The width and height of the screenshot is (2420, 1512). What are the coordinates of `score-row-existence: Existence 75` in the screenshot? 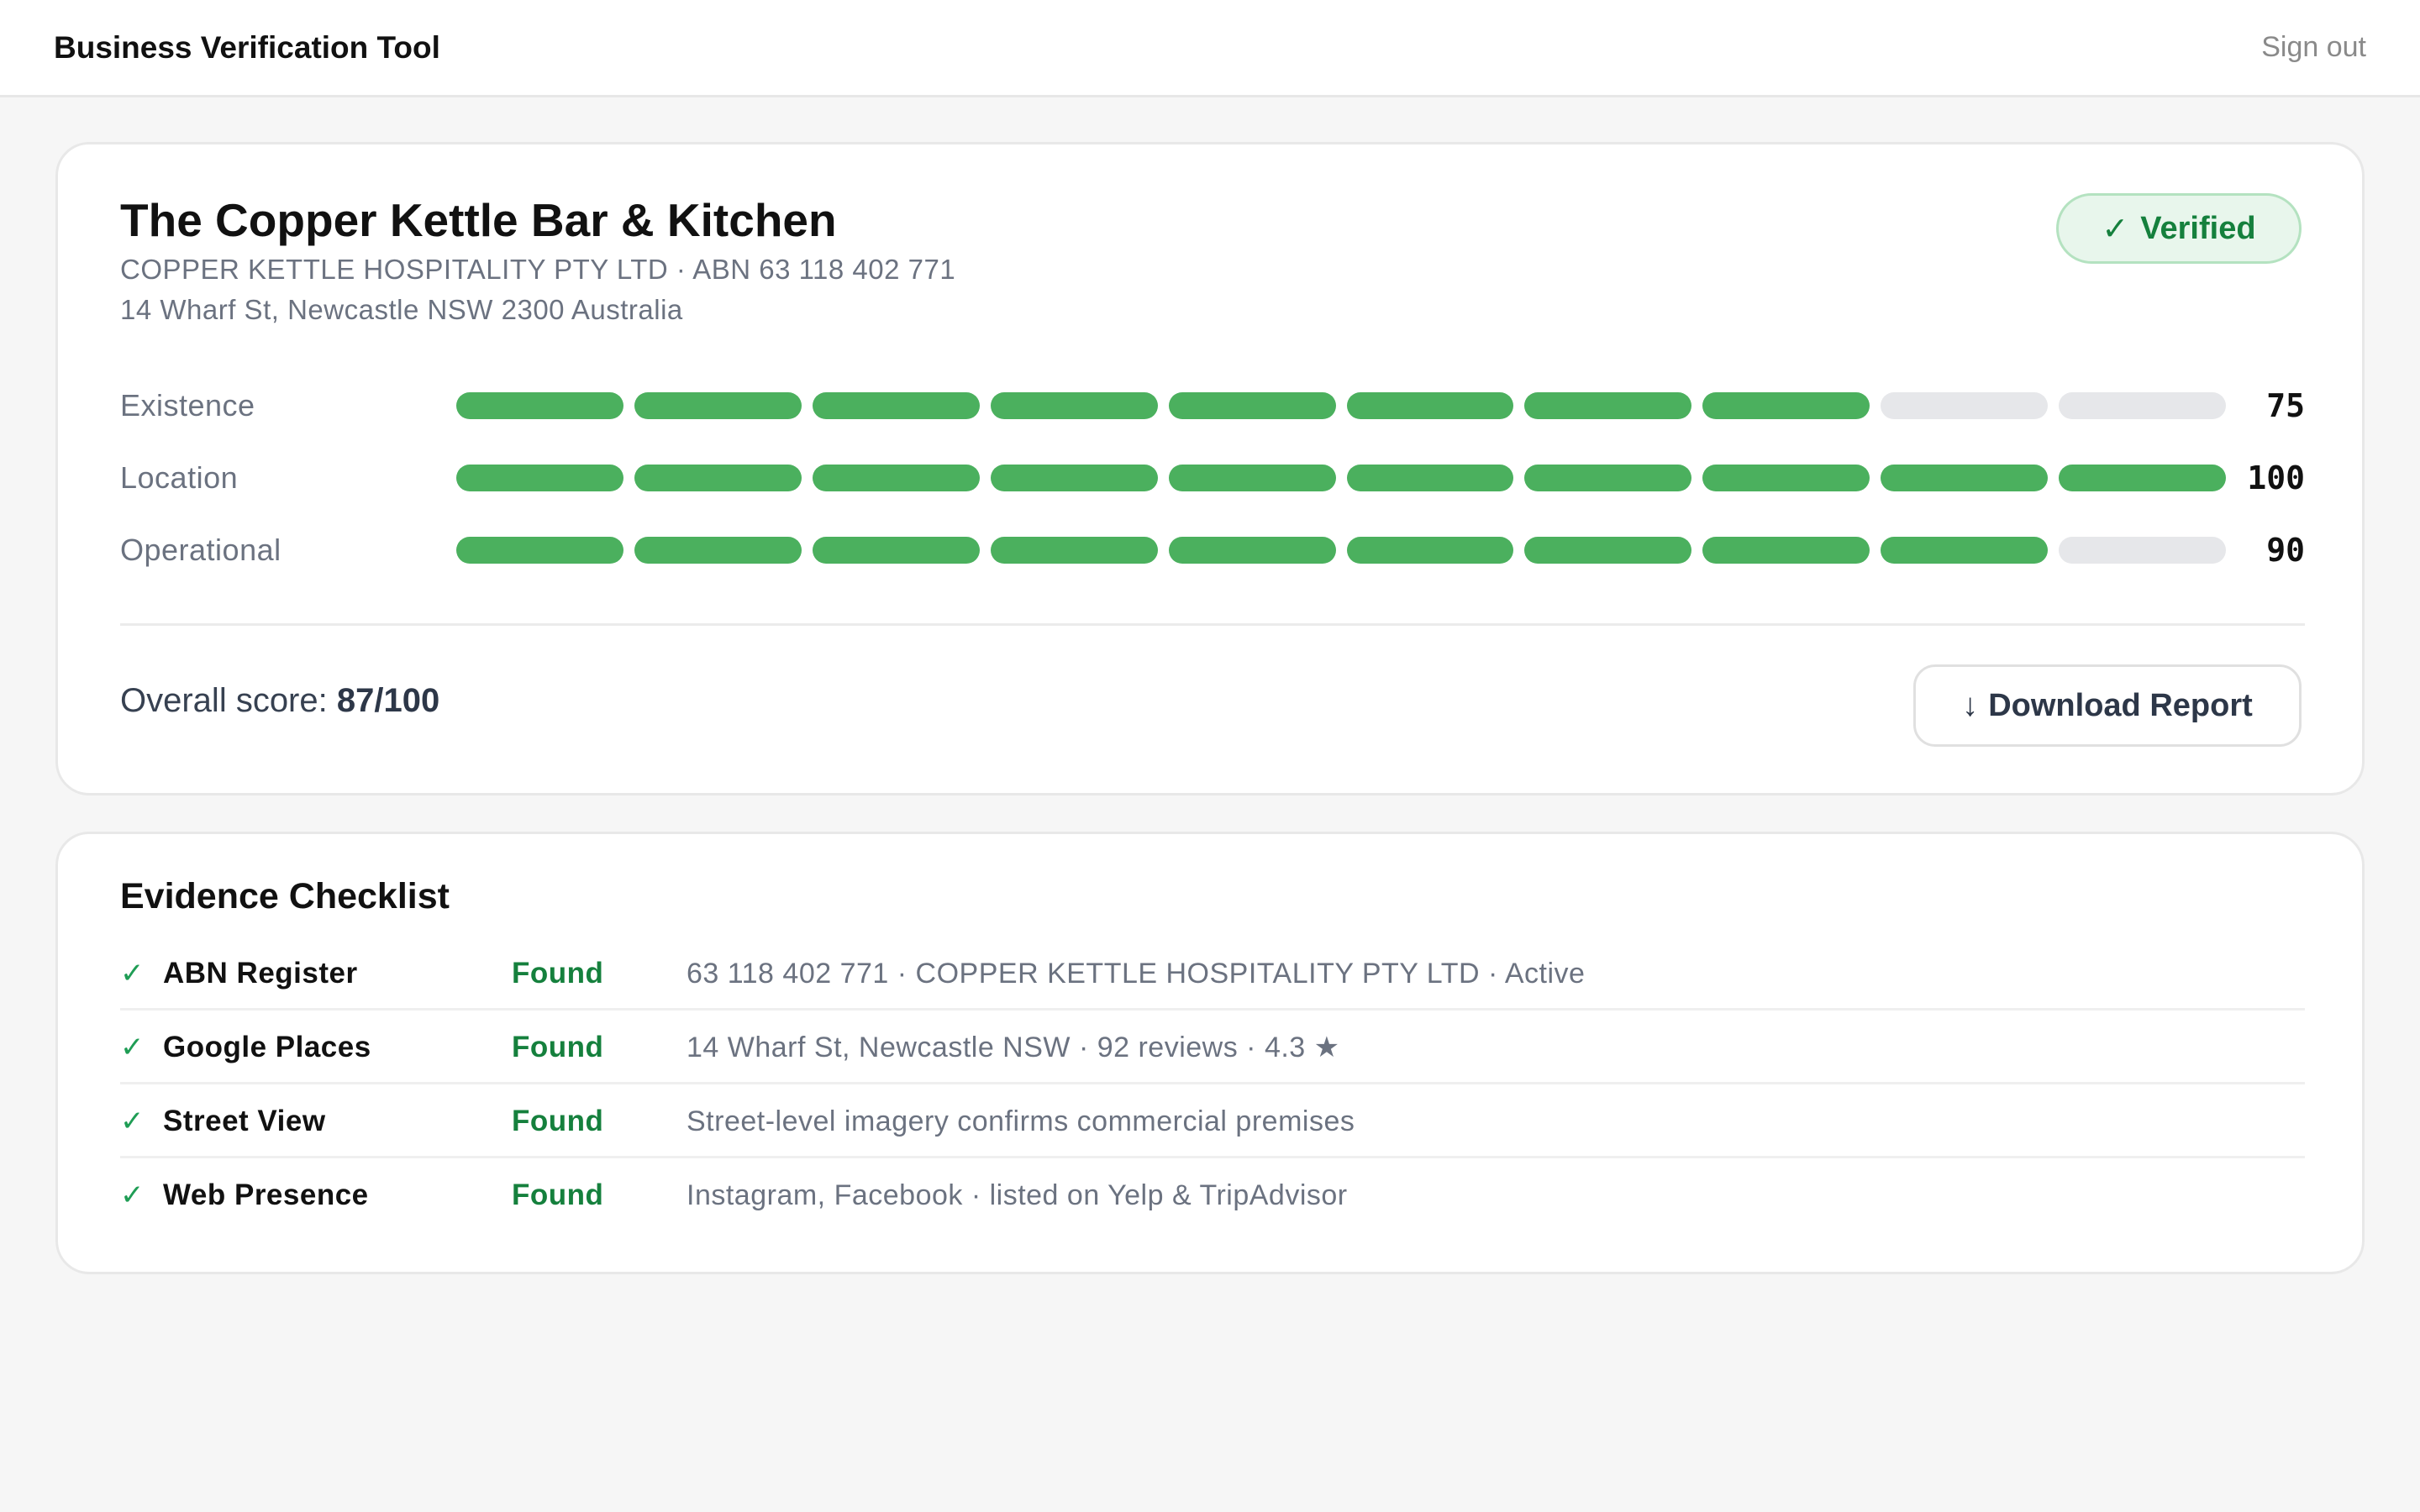 It's located at (1212, 406).